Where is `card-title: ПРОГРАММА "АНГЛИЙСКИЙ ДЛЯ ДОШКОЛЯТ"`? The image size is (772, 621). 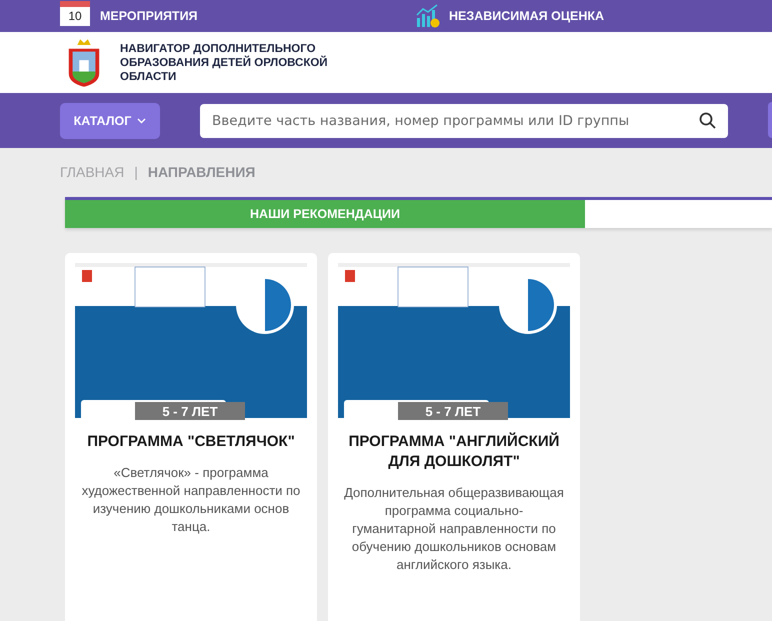
card-title: ПРОГРАММА "АНГЛИЙСКИЙ ДЛЯ ДОШКОЛЯТ" is located at coordinates (454, 452).